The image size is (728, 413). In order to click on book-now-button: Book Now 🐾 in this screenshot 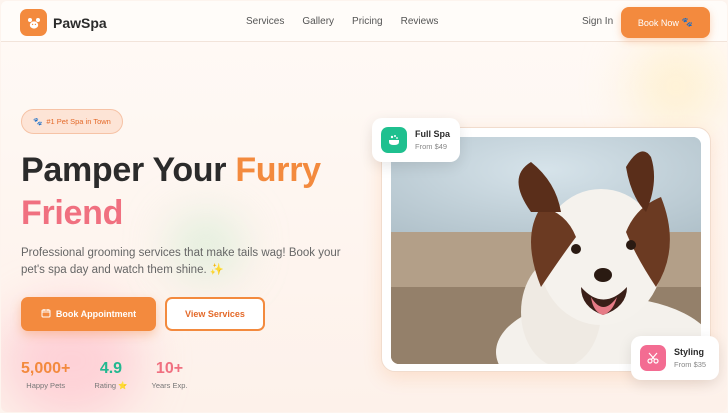, I will do `click(665, 22)`.